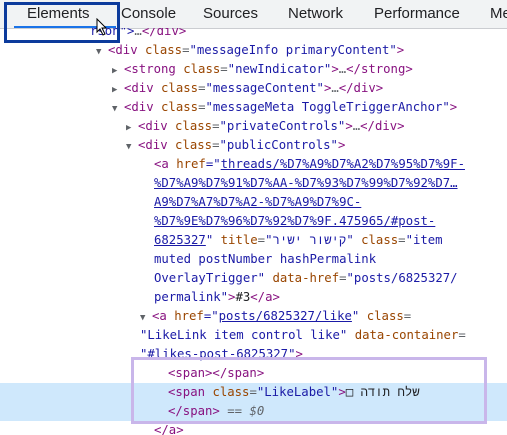 Image resolution: width=507 pixels, height=435 pixels. Describe the element at coordinates (306, 278) in the screenshot. I see `dom-attr-name: data-href` at that location.